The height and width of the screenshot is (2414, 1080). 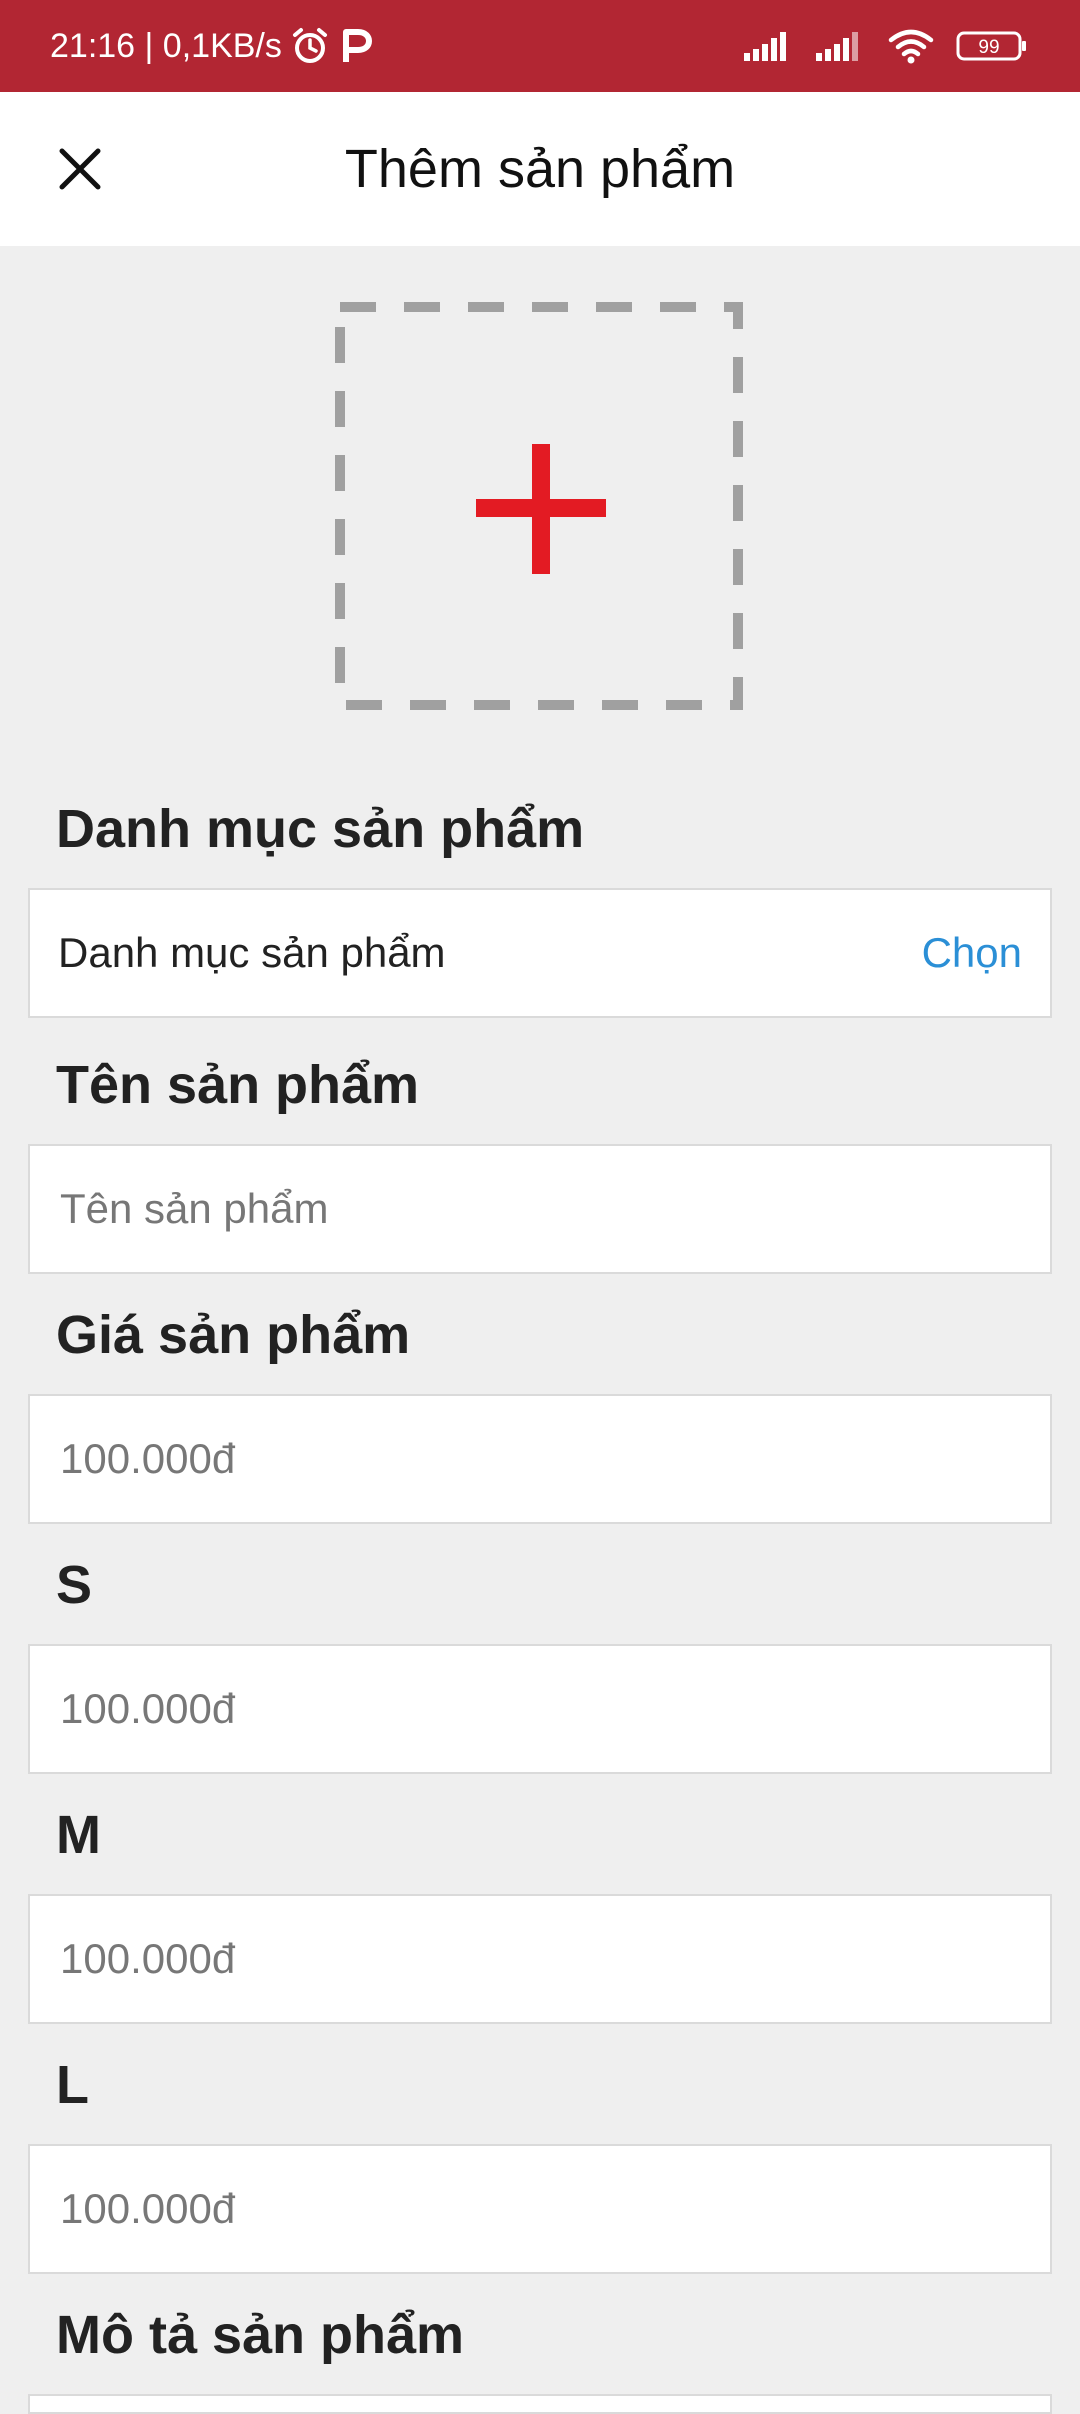 I want to click on size-s-field, so click(x=540, y=1709).